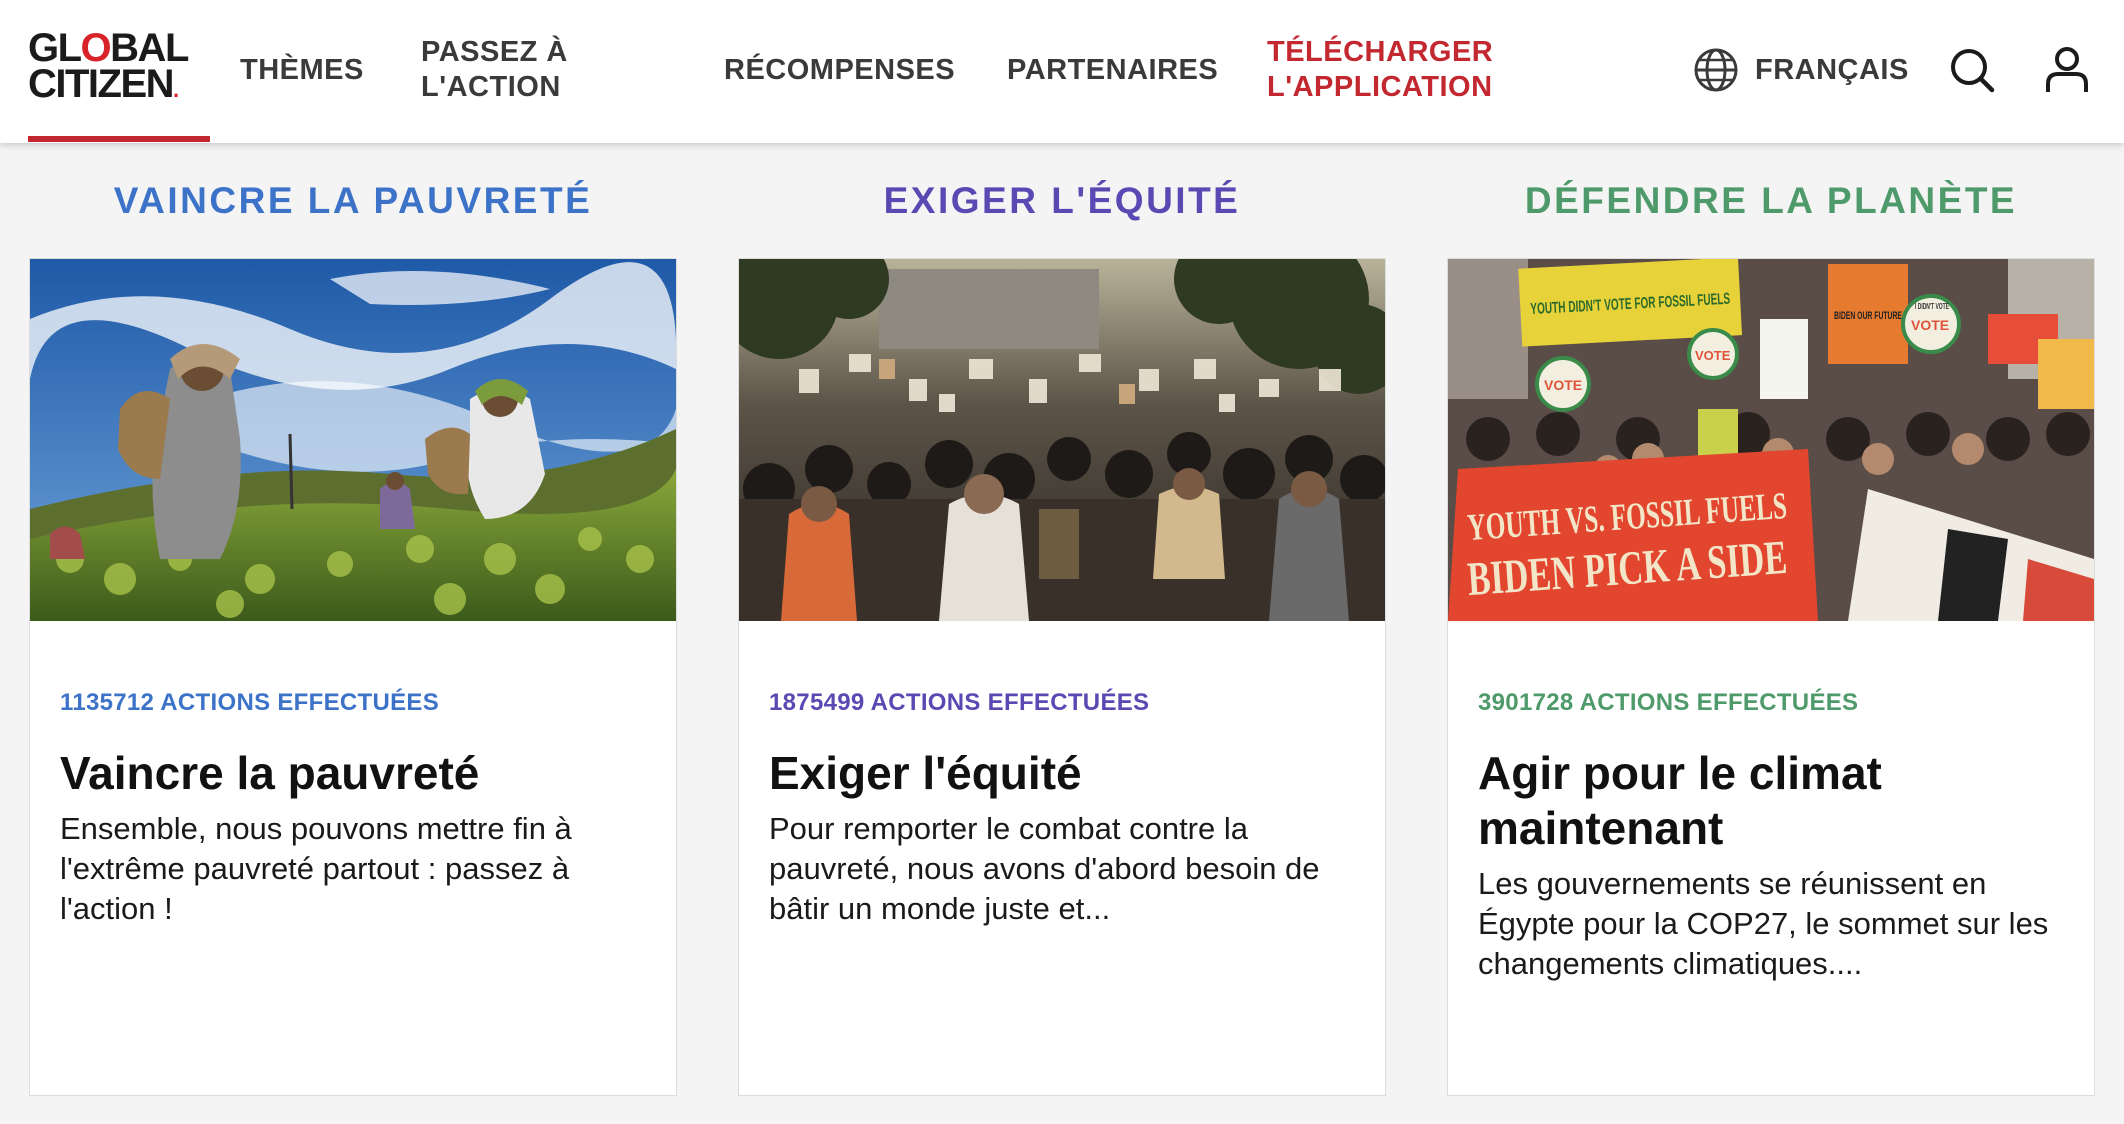  Describe the element at coordinates (1668, 702) in the screenshot. I see `actions-count: 3901728 ACTIONS EFFECTUÉES` at that location.